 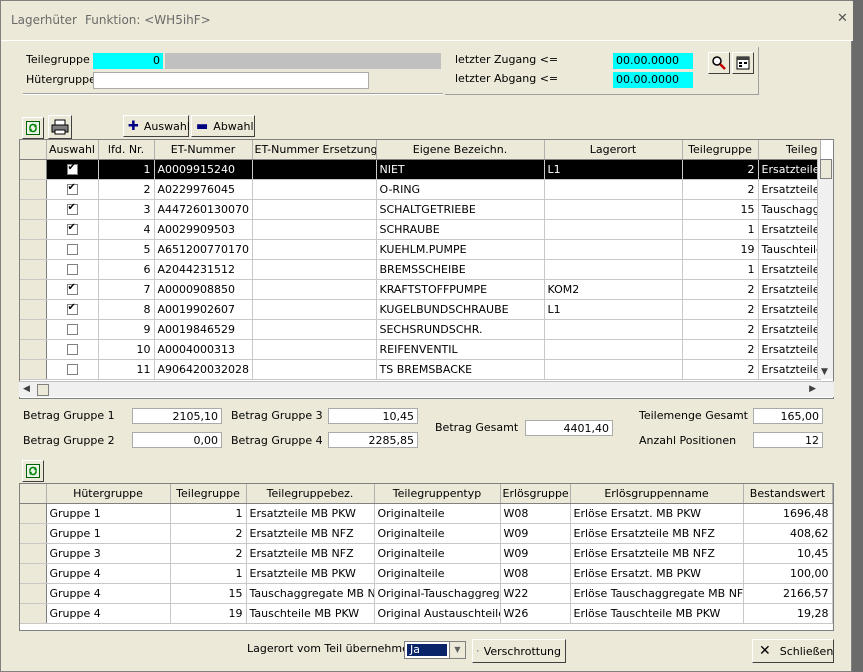 What do you see at coordinates (26, 389) in the screenshot?
I see `scroll-left-arrow-icon: ◀` at bounding box center [26, 389].